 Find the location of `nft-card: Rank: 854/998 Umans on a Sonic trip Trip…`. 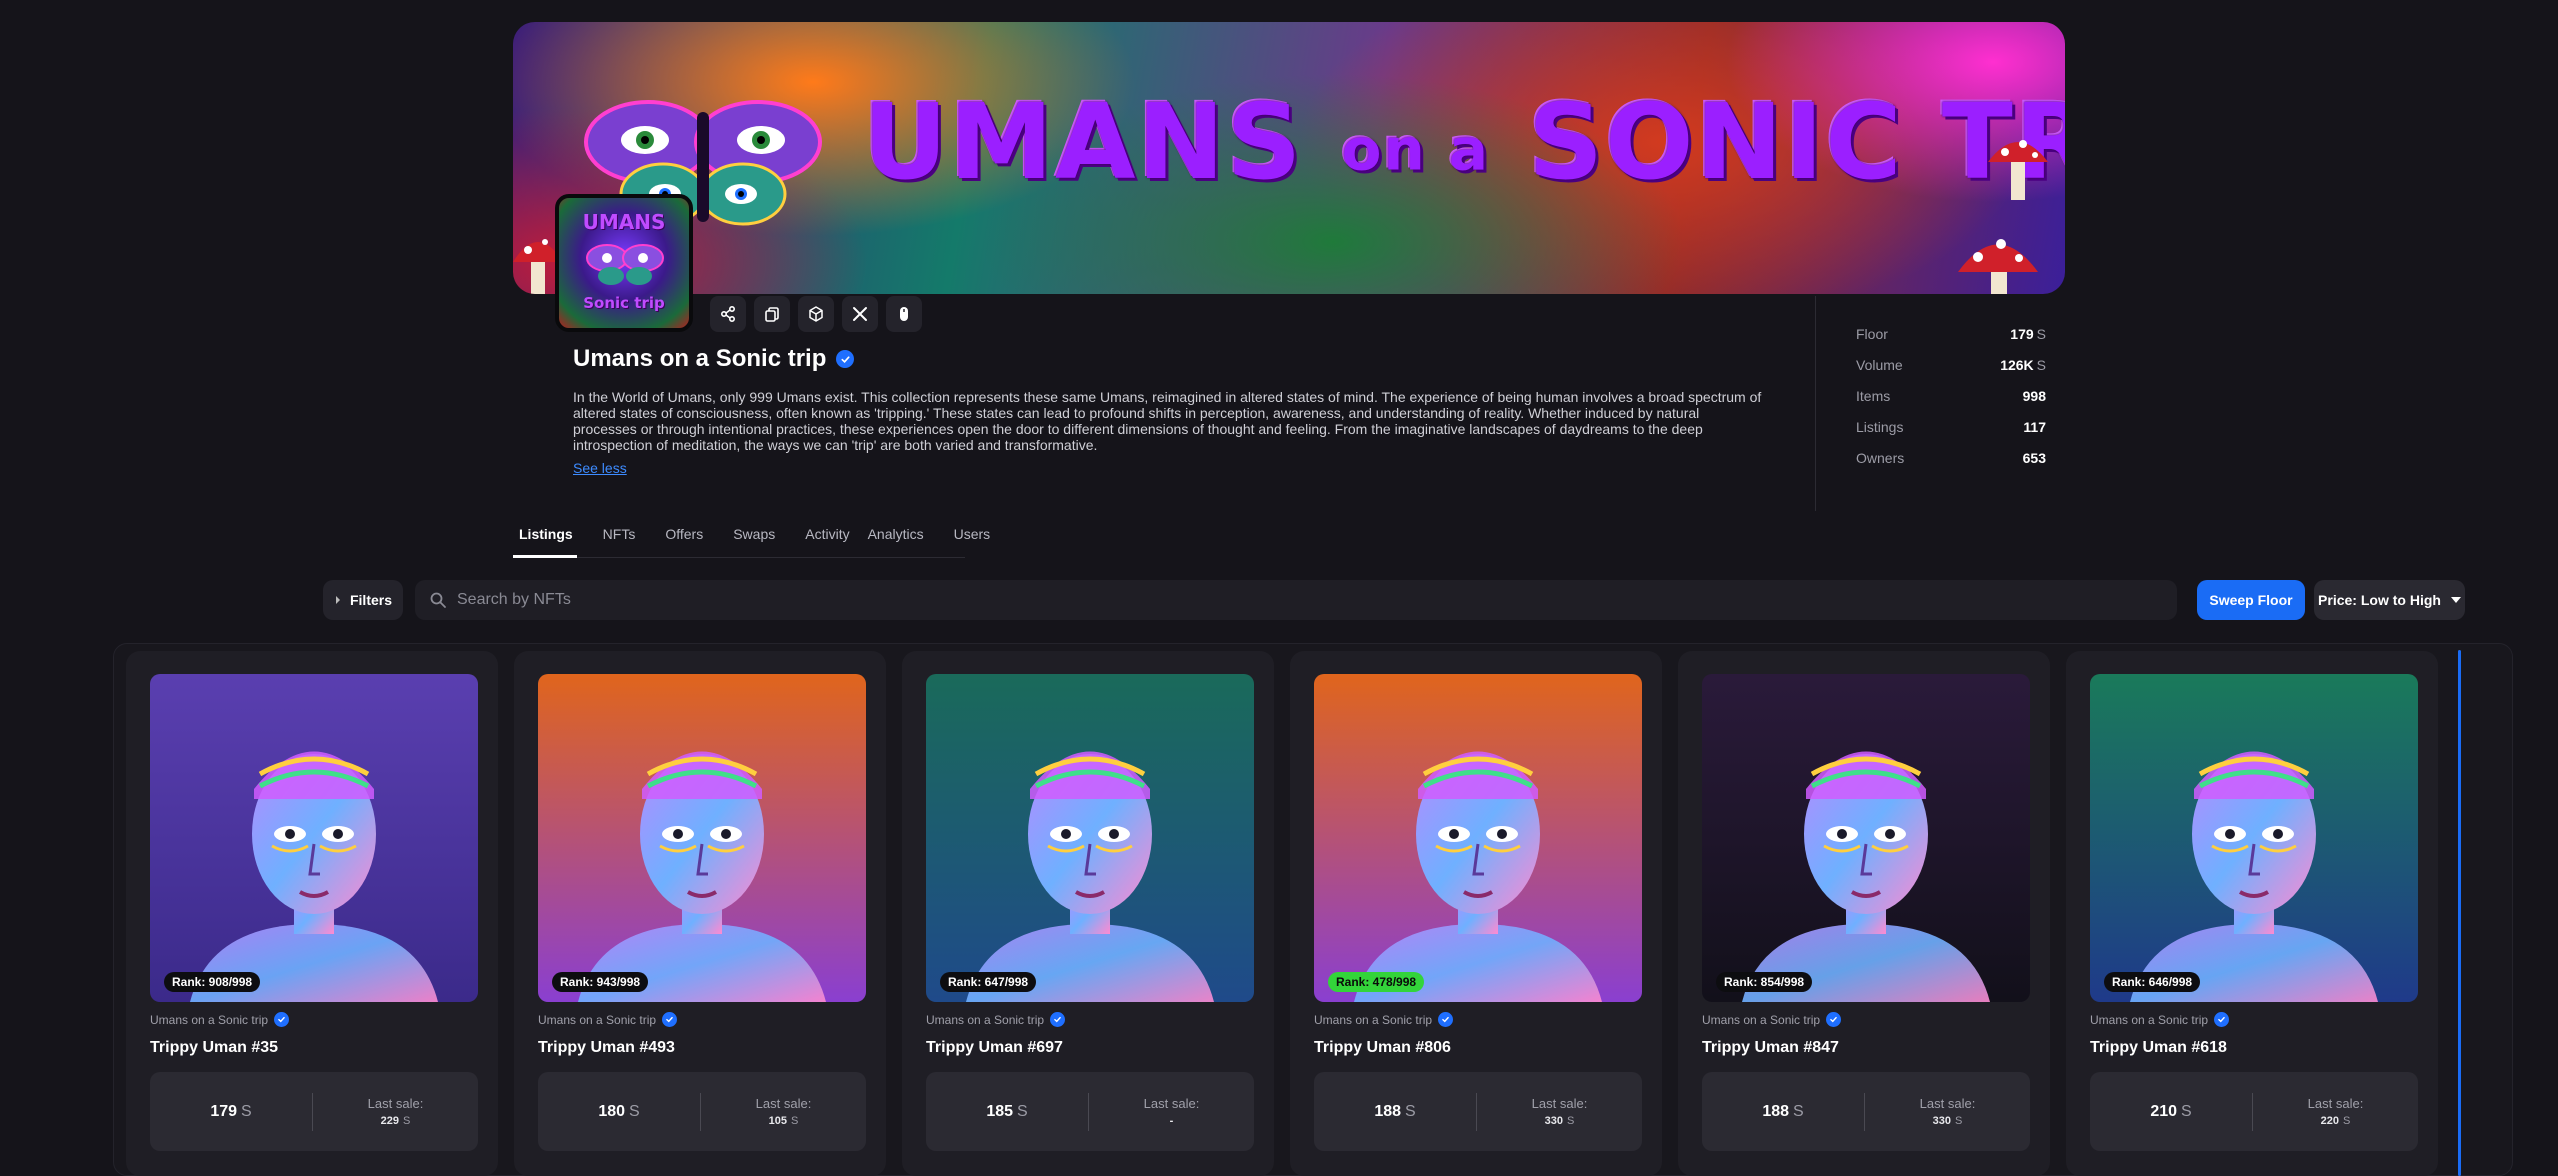

nft-card: Rank: 854/998 Umans on a Sonic trip Trip… is located at coordinates (1864, 913).